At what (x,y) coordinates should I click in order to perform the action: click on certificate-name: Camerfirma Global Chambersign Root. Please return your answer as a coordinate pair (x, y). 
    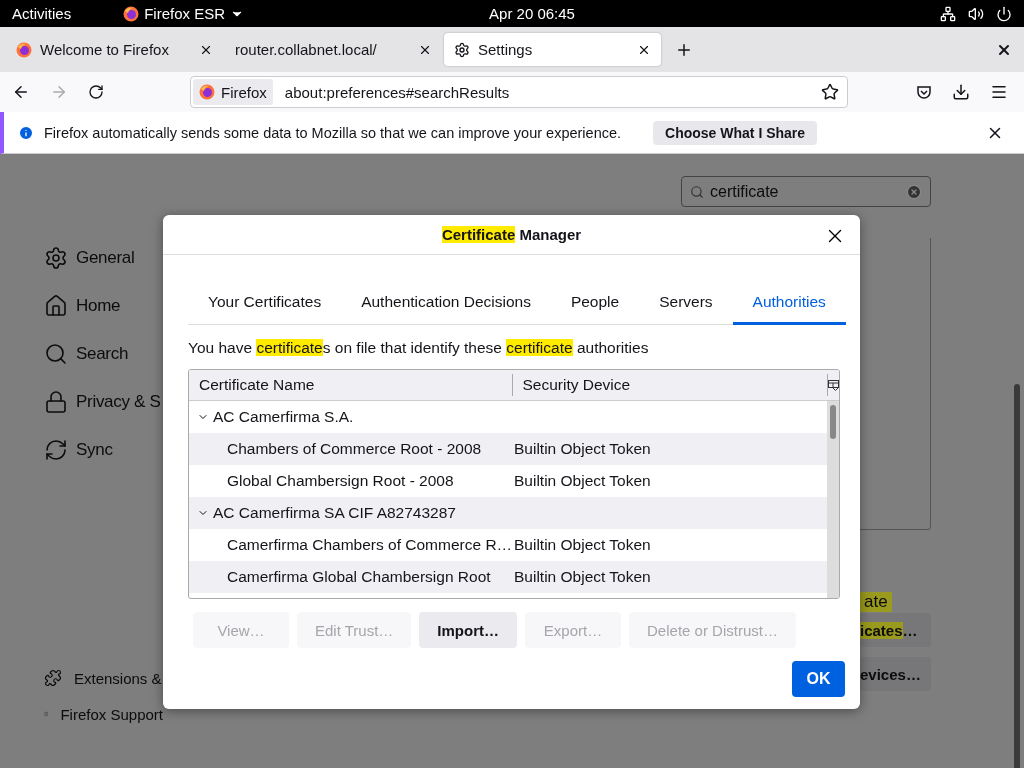
    Looking at the image, I should click on (359, 577).